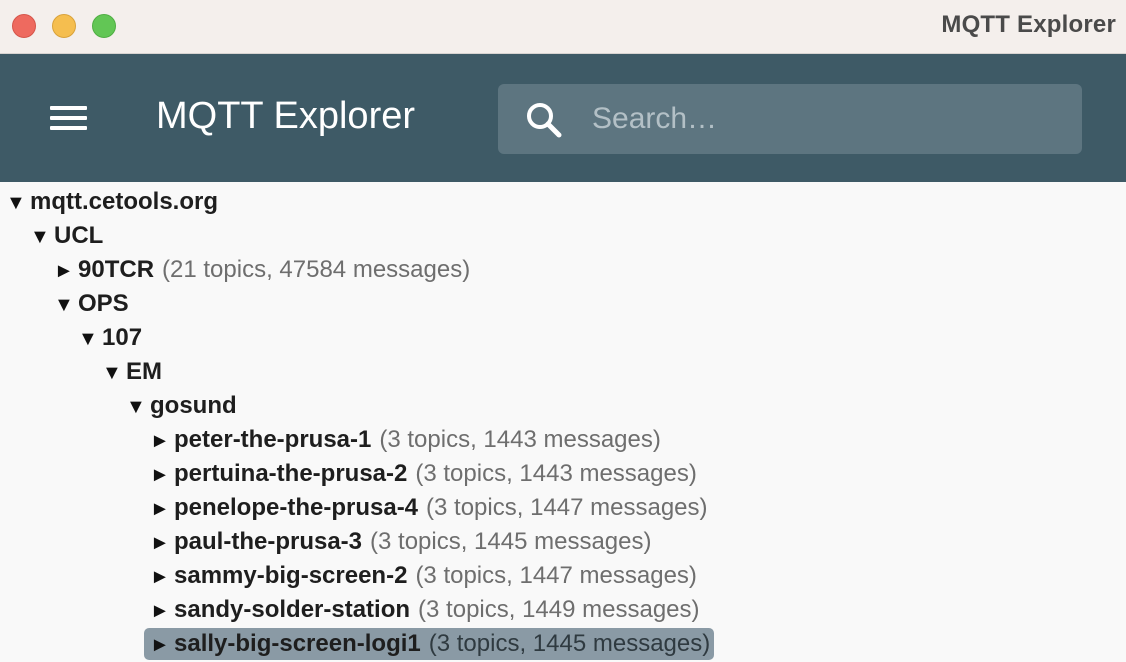 The height and width of the screenshot is (662, 1126). I want to click on tree-node-label: sammy-big-screen-2, so click(291, 575).